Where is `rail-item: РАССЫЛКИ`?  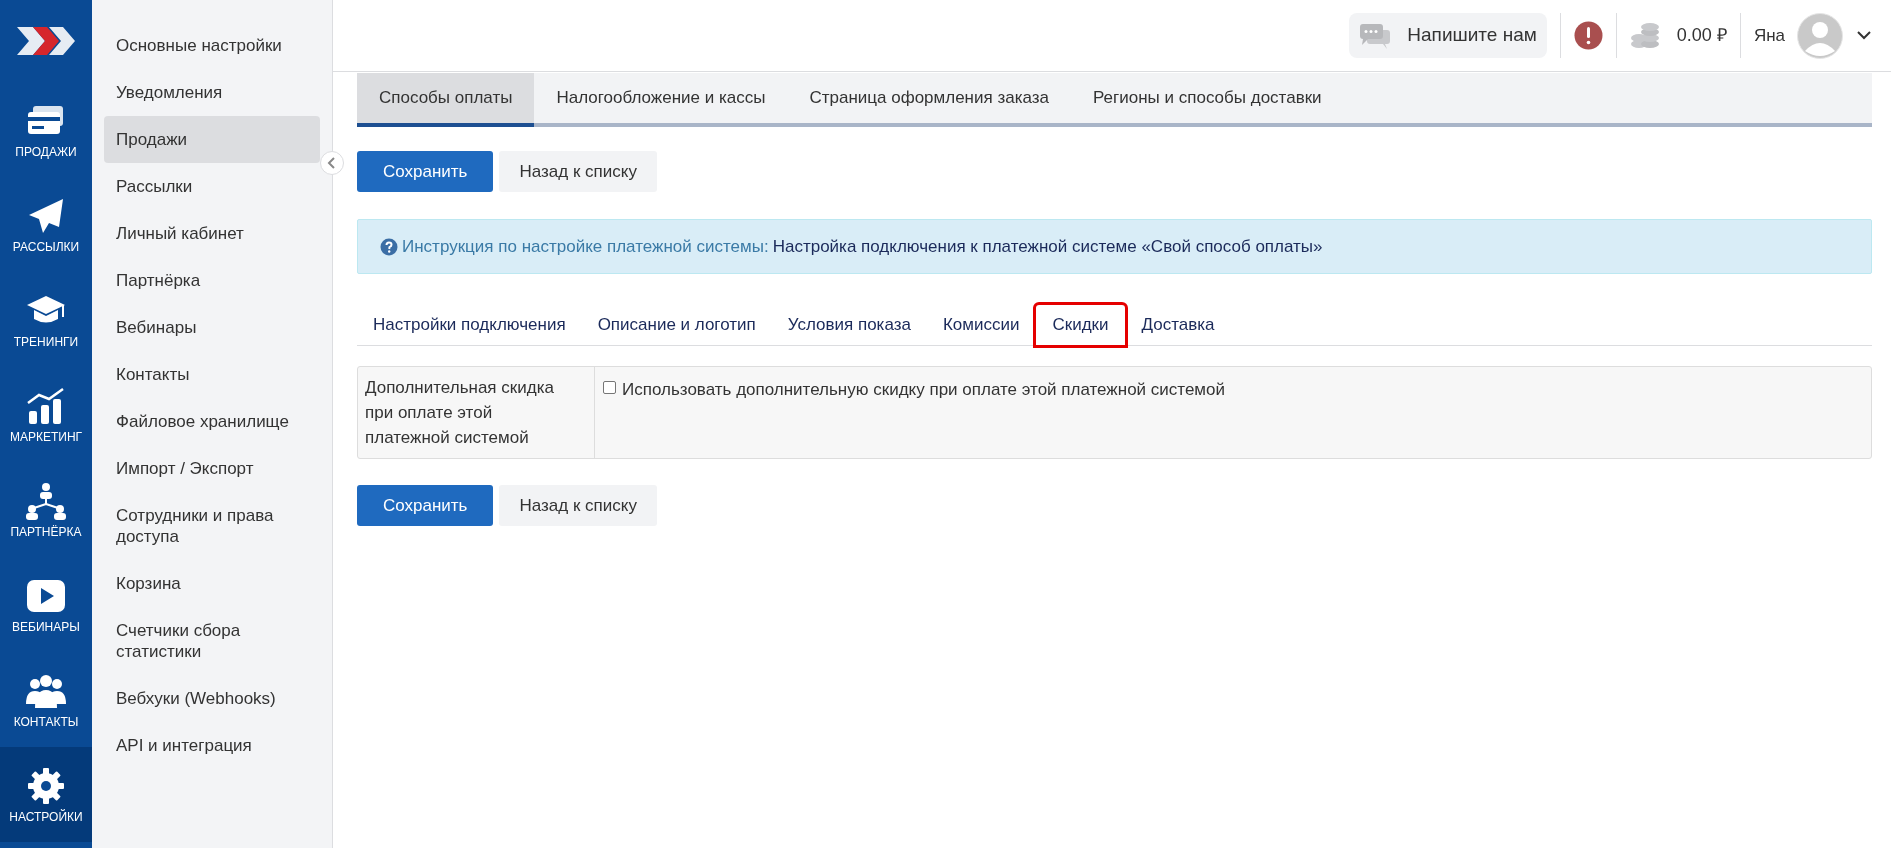
rail-item: РАССЫЛКИ is located at coordinates (46, 224).